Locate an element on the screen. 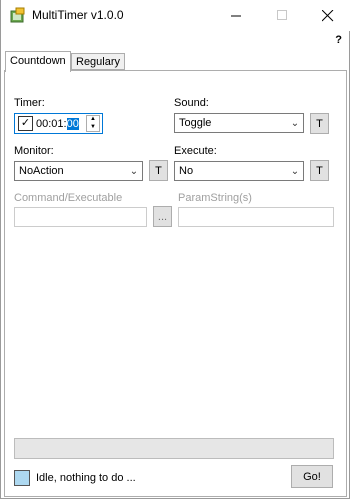 The height and width of the screenshot is (500, 351). timer-app-icon is located at coordinates (17, 15).